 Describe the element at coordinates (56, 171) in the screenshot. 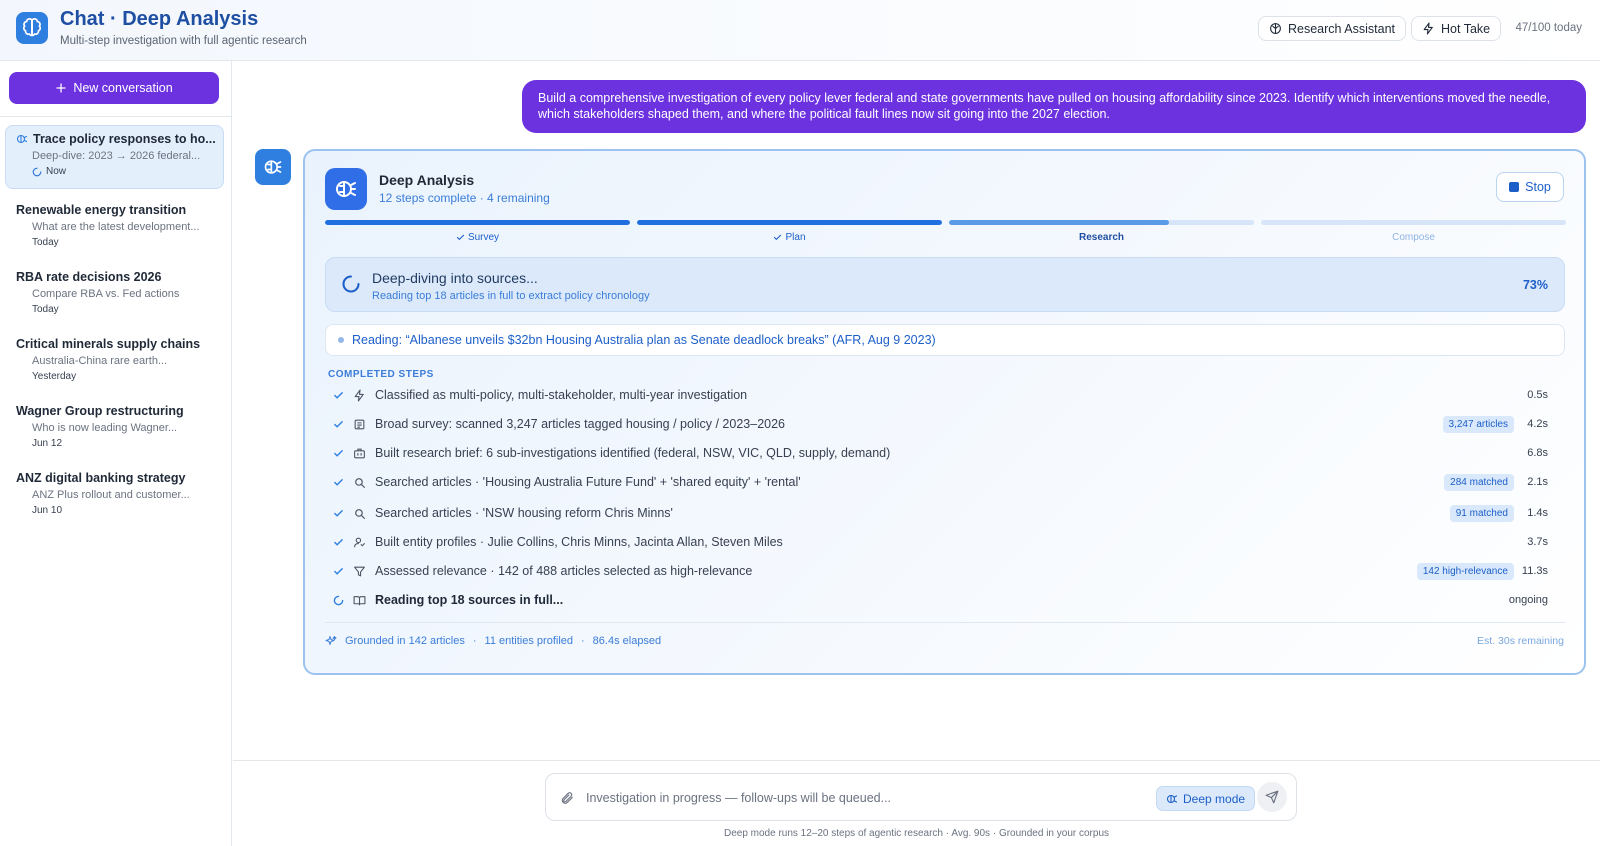

I see `conversation-time-label: Now` at that location.